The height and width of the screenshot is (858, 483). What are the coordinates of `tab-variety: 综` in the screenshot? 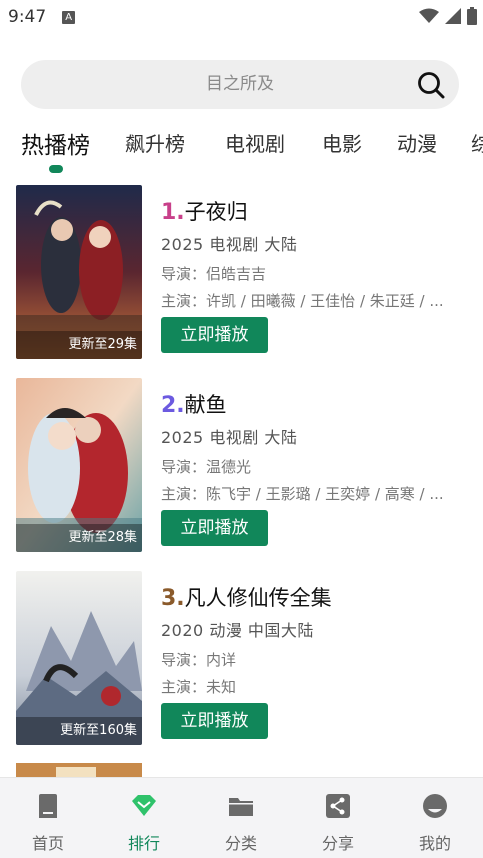 It's located at (477, 142).